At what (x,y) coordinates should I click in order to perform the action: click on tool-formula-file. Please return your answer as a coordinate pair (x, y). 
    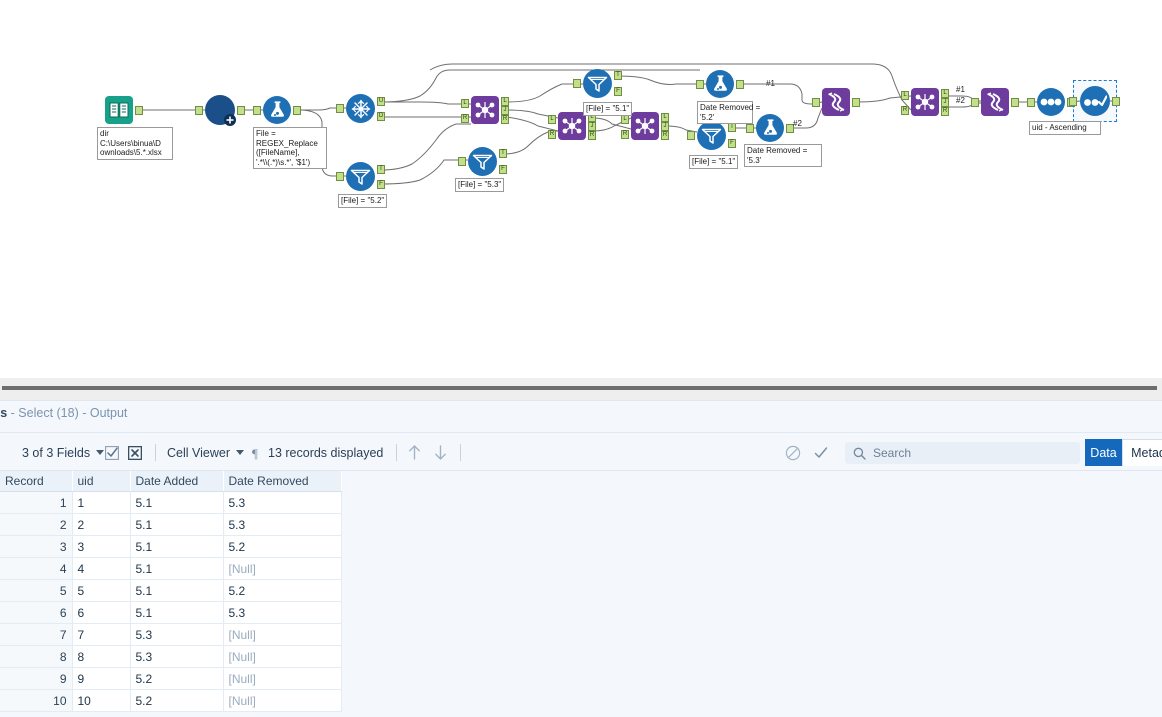
    Looking at the image, I should click on (277, 110).